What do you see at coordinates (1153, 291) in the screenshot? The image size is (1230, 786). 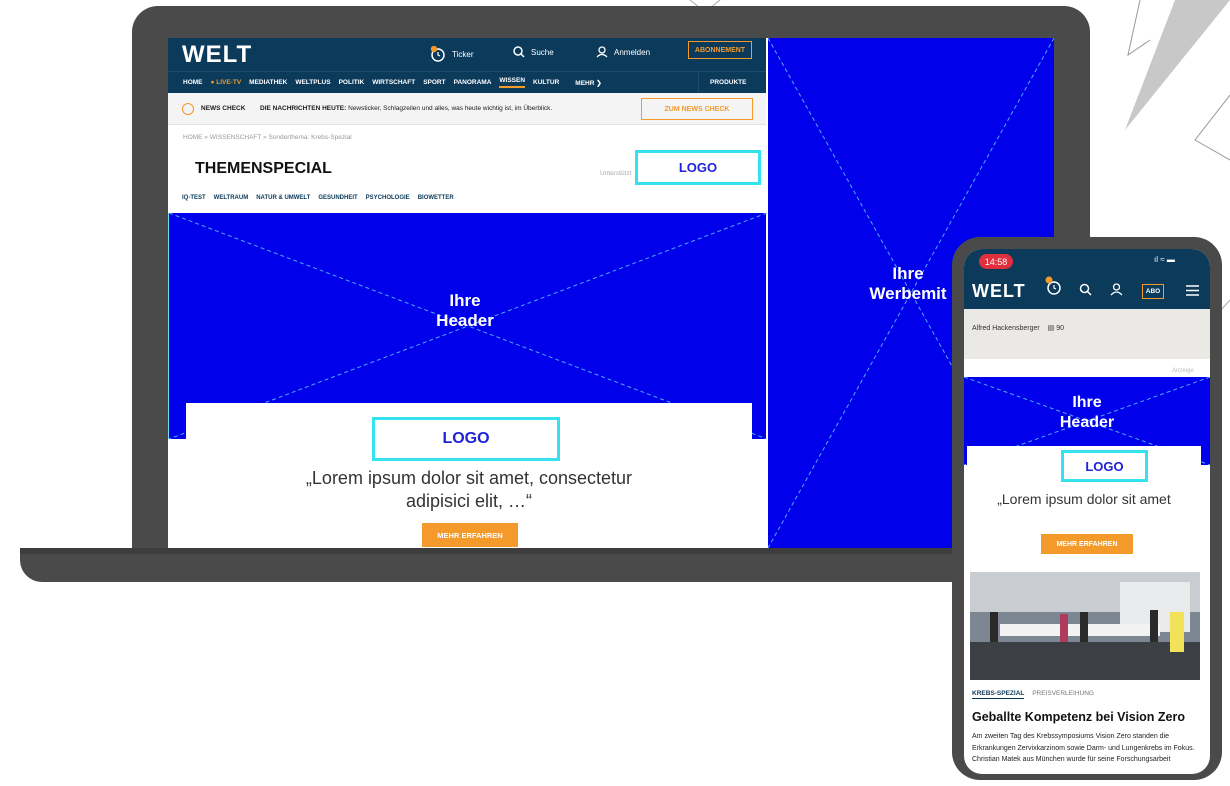 I see `mobile-abo-button: ABO` at bounding box center [1153, 291].